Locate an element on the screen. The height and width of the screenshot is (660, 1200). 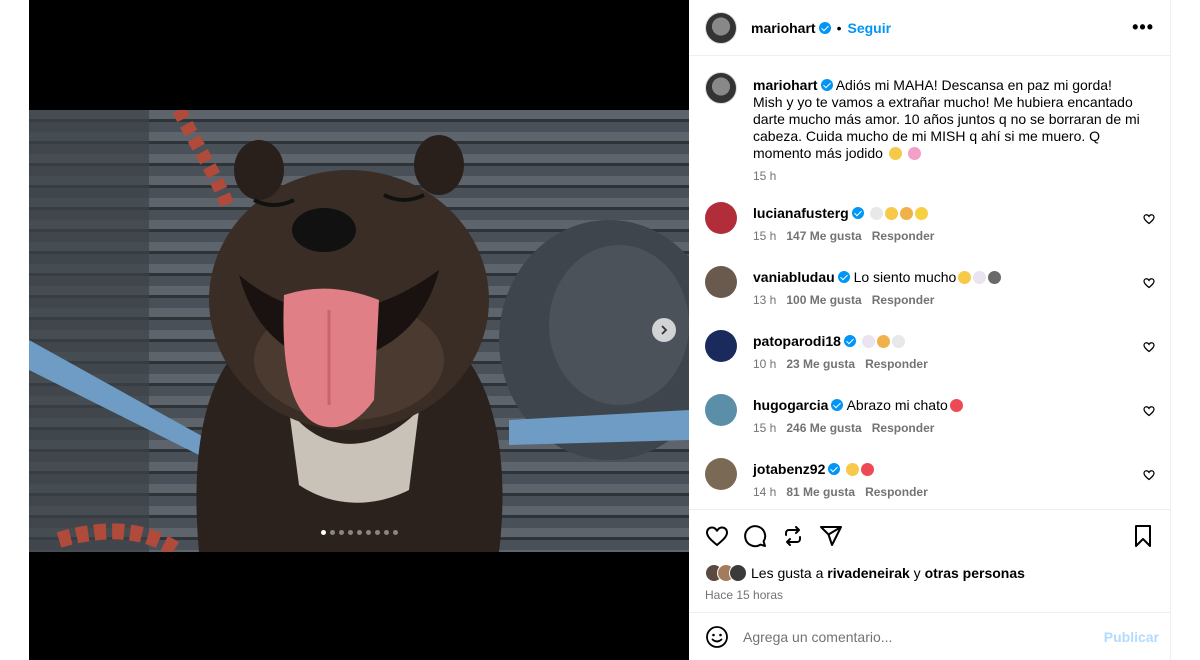
comment-time: 15 h is located at coordinates (765, 236).